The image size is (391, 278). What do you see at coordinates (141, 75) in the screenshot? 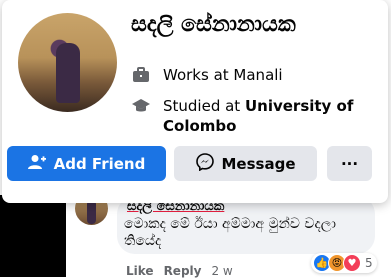
I see `briefcase-icon` at bounding box center [141, 75].